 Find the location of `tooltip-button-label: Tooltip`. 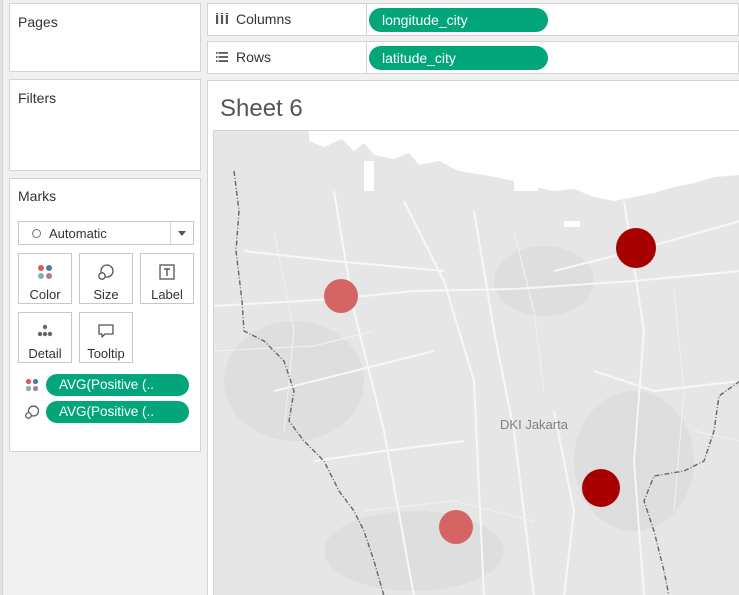

tooltip-button-label: Tooltip is located at coordinates (106, 353).